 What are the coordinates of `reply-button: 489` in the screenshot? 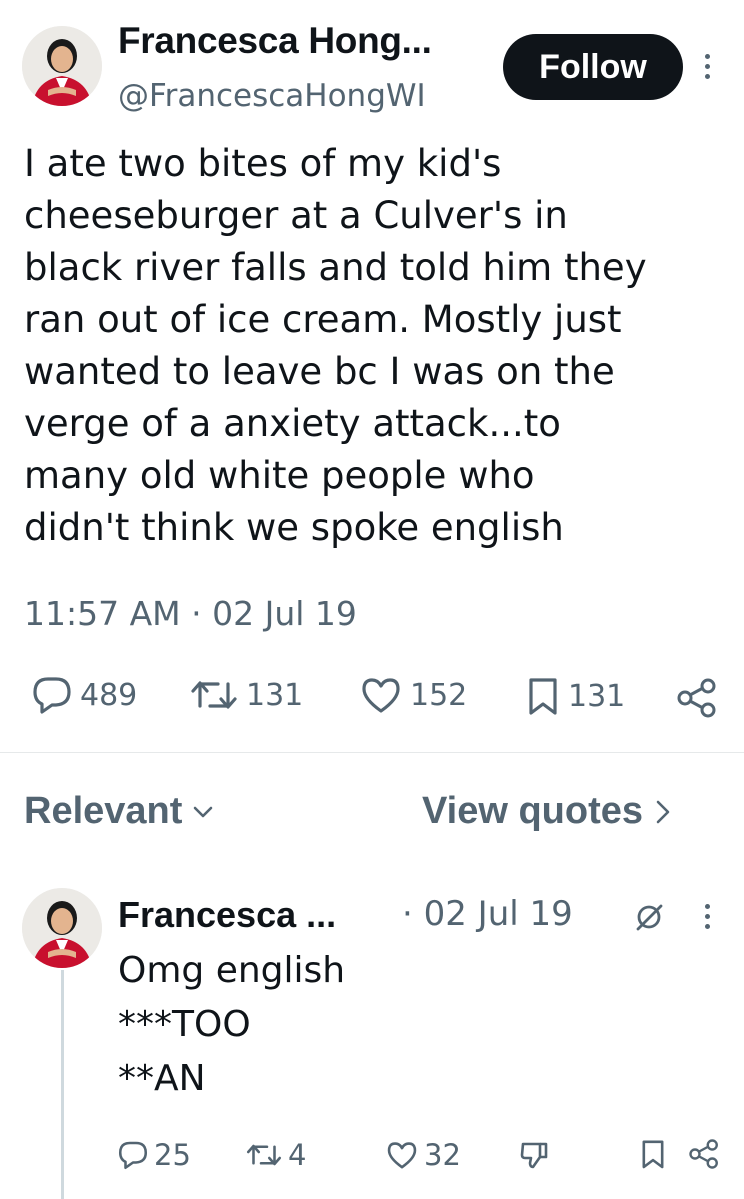 It's located at (84, 695).